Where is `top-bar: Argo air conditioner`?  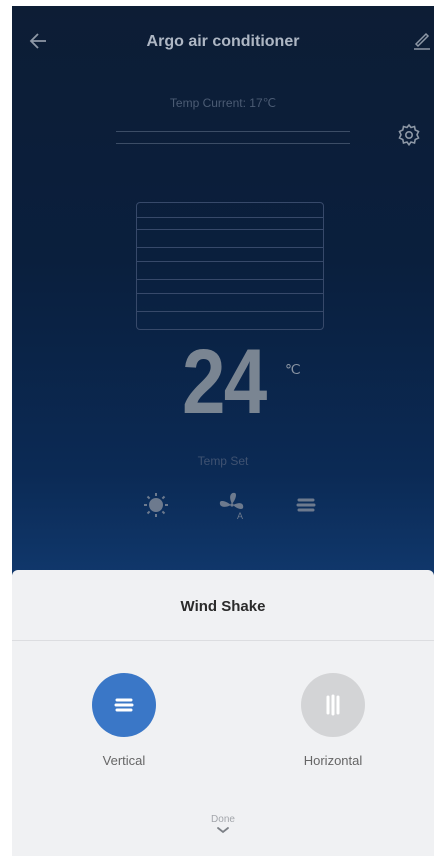
top-bar: Argo air conditioner is located at coordinates (223, 41).